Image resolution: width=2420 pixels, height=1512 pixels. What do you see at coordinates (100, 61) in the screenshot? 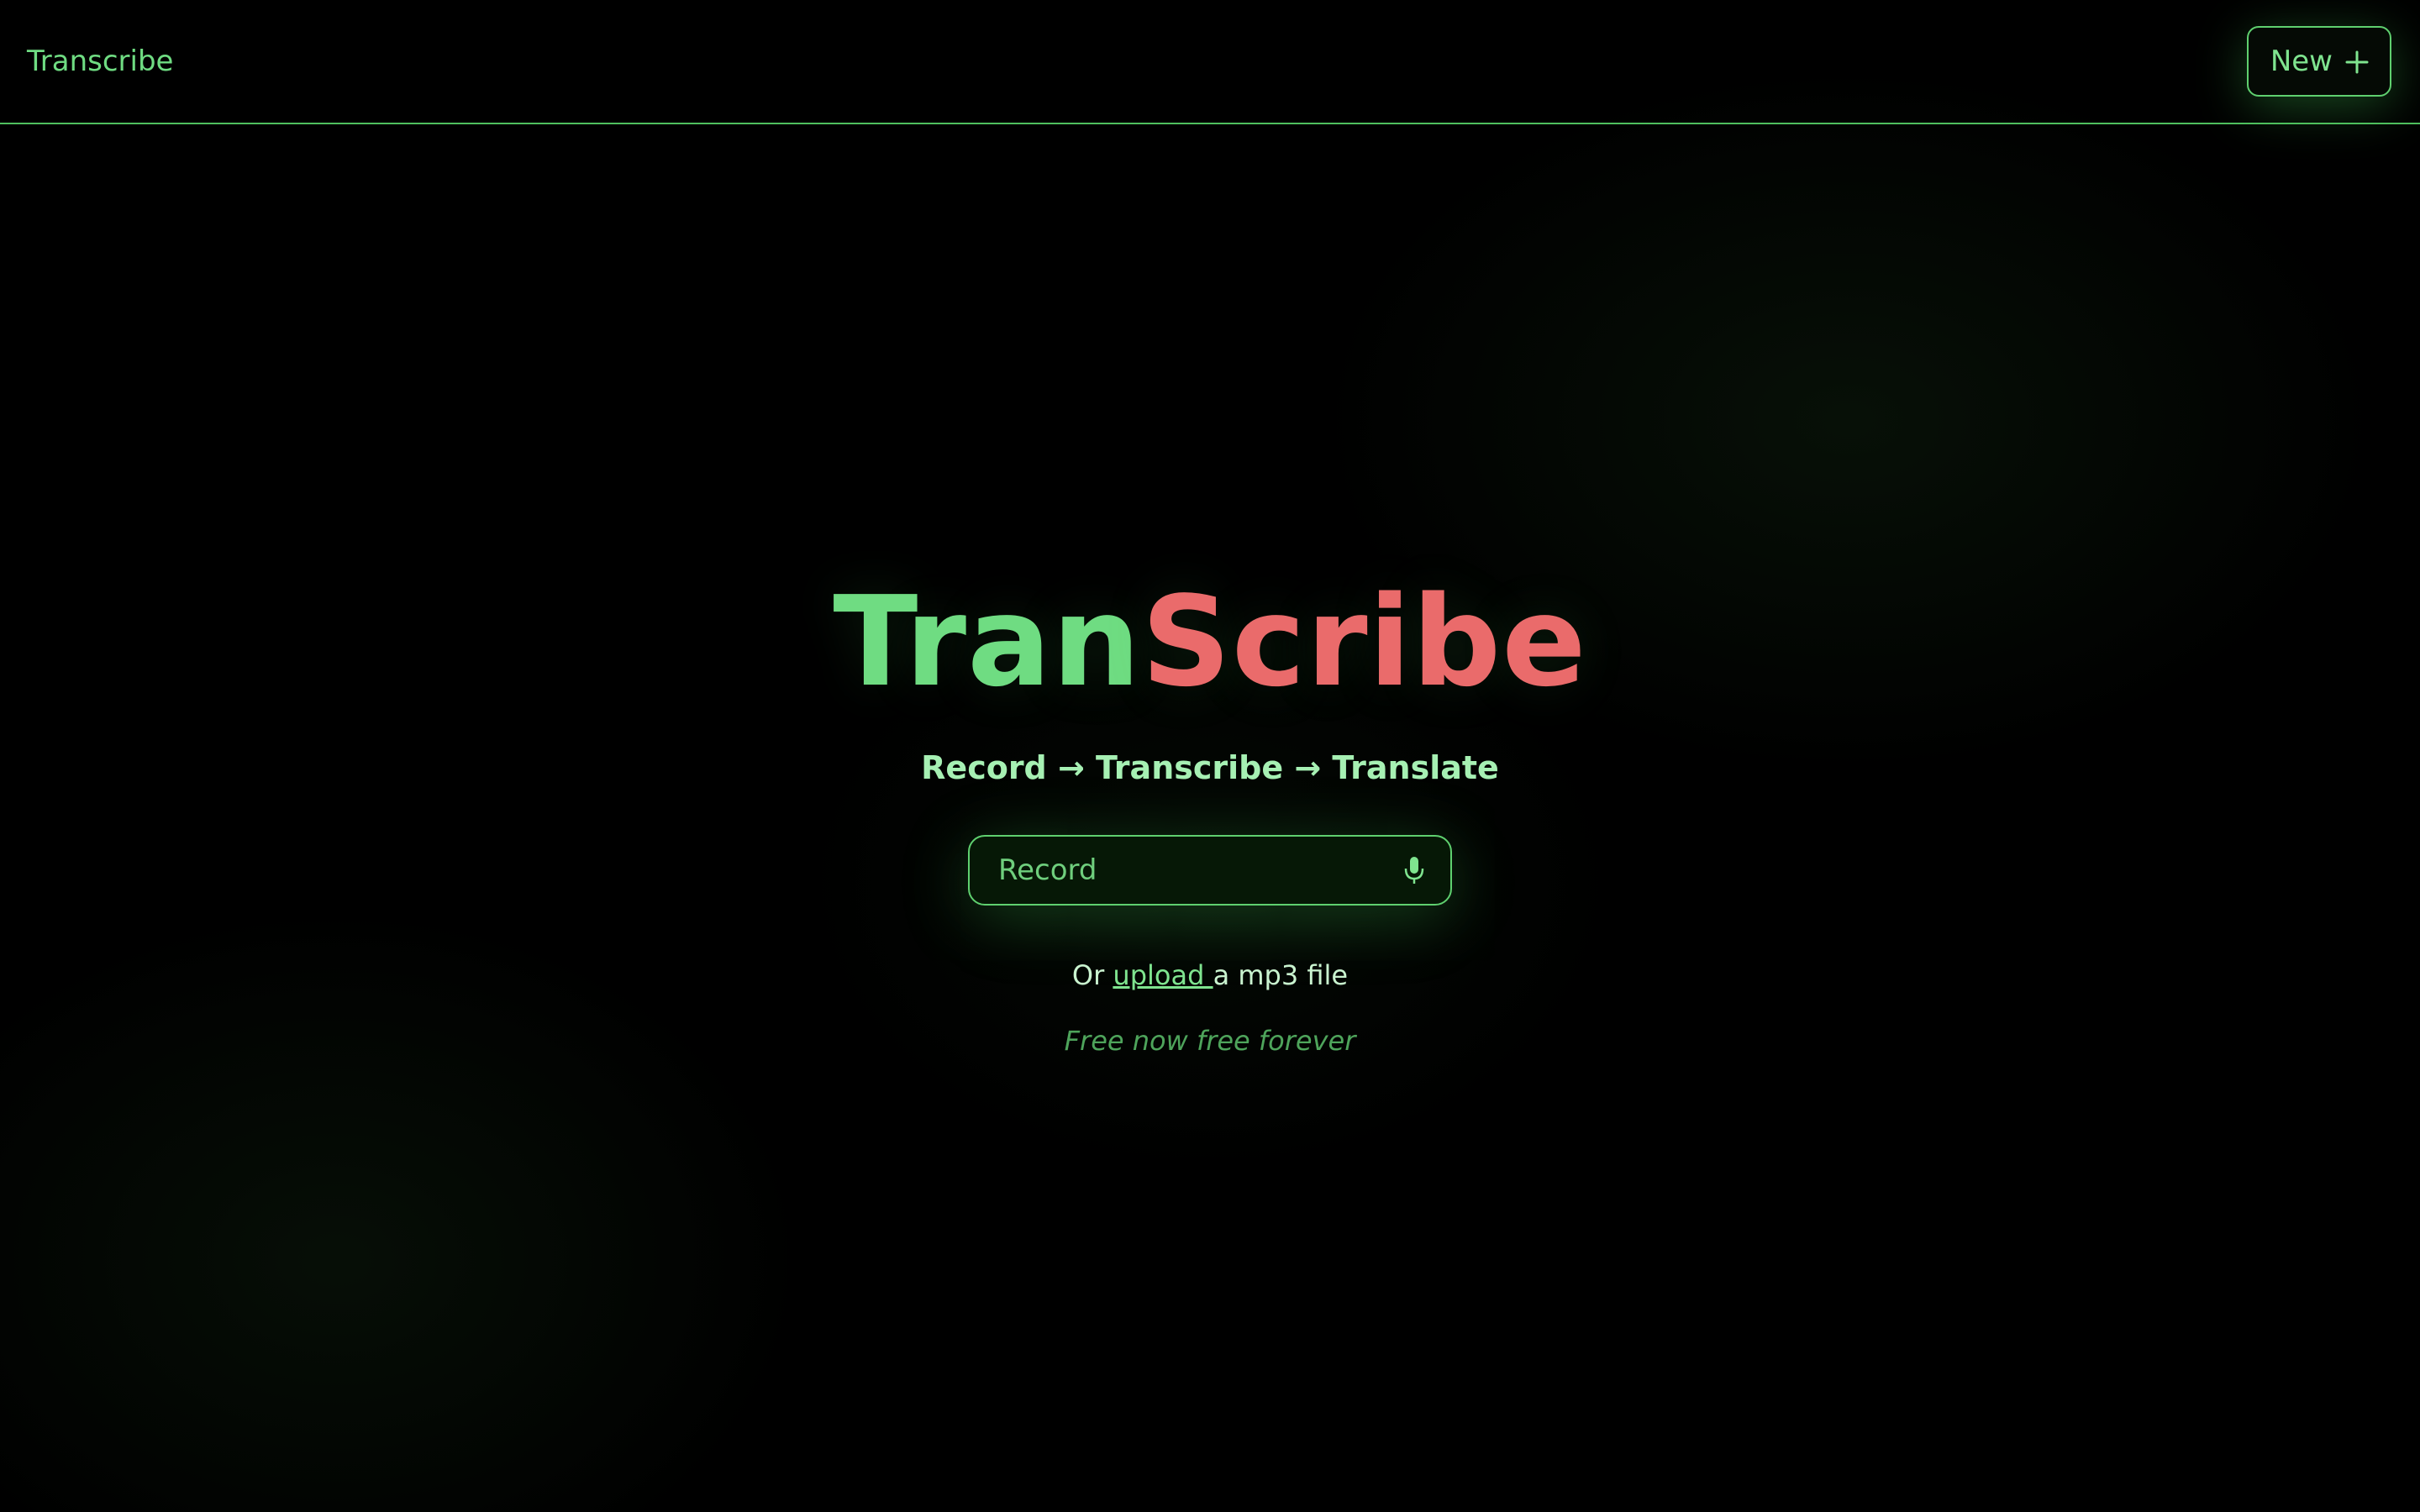
I see `brand-logo-text: Transcribe` at bounding box center [100, 61].